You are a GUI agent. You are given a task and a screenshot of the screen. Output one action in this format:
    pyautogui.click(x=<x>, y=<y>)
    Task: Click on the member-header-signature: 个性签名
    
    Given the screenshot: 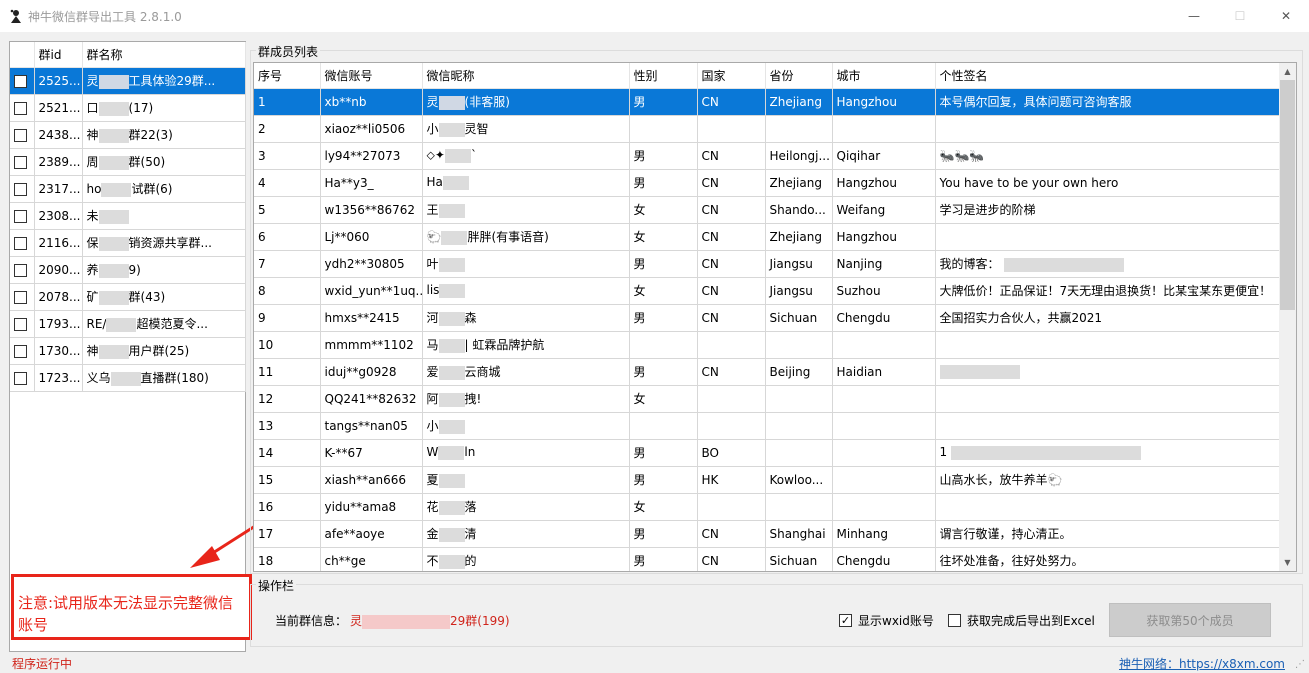 What is the action you would take?
    pyautogui.click(x=1108, y=76)
    